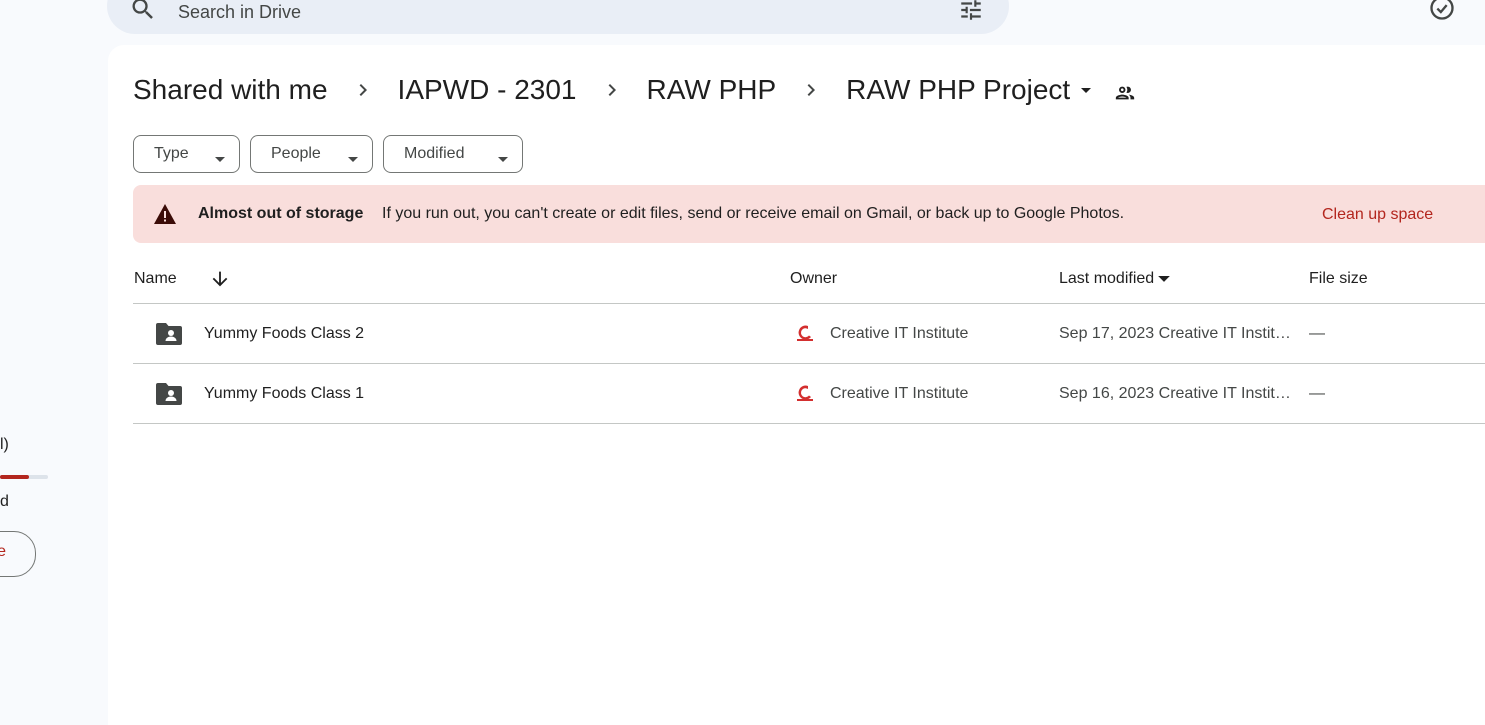 Image resolution: width=1485 pixels, height=725 pixels. What do you see at coordinates (1125, 90) in the screenshot?
I see `shared-people-icon` at bounding box center [1125, 90].